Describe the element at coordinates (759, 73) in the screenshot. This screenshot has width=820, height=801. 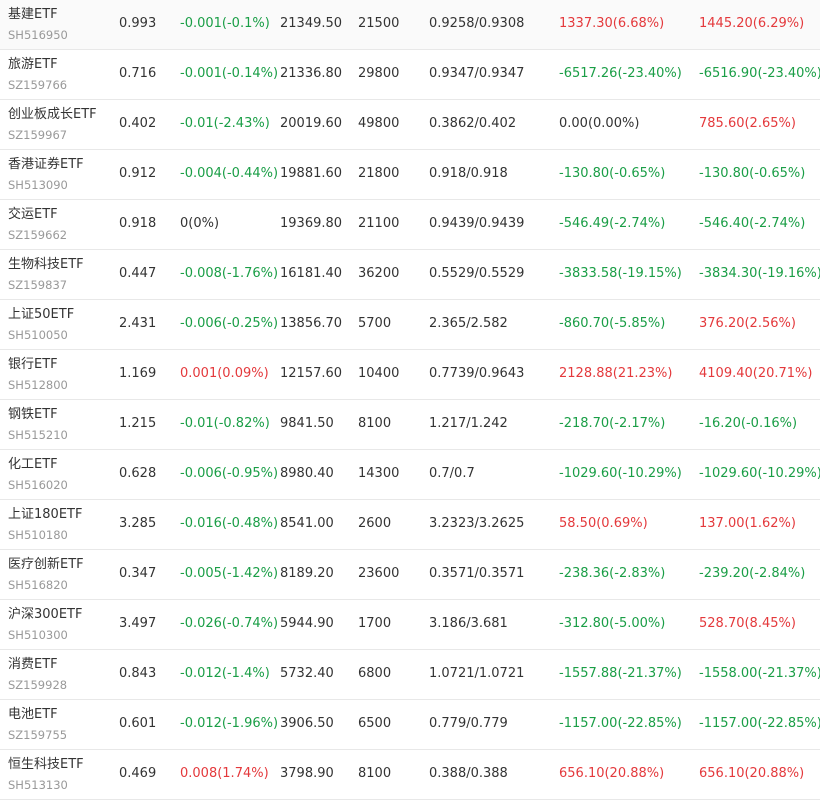
I see `total-profit-loss: -6516.90(-23.40%)` at that location.